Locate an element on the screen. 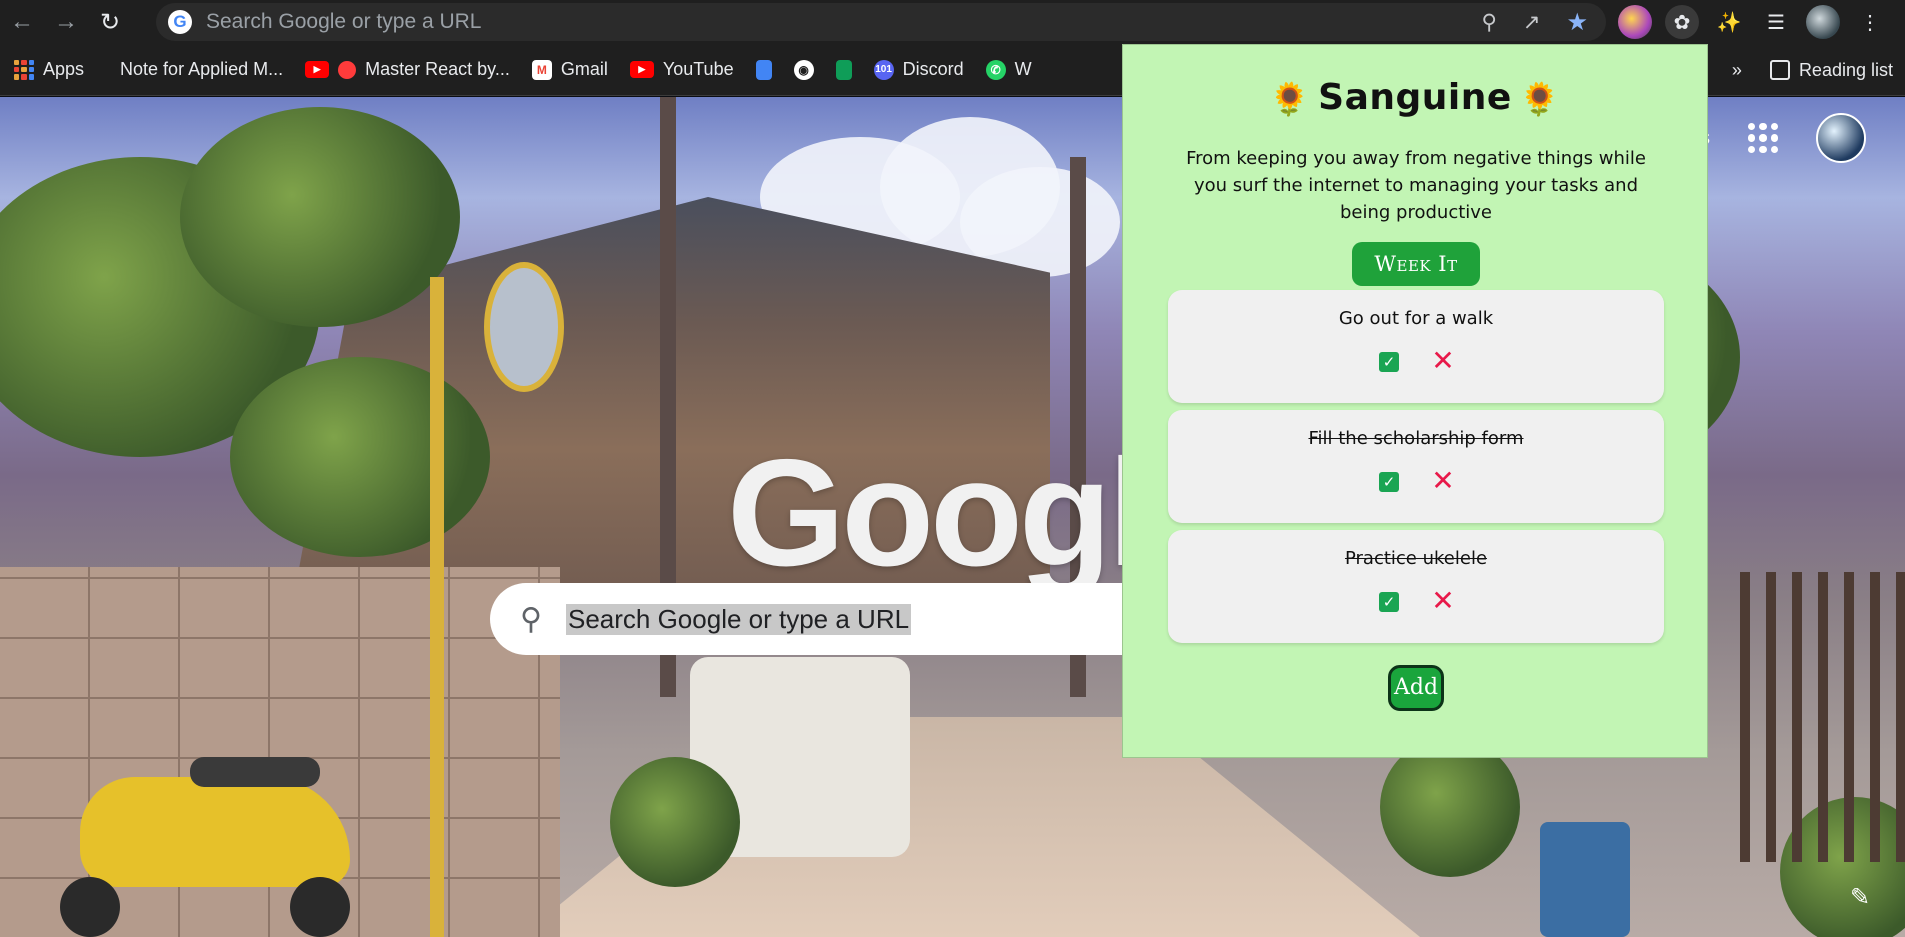 This screenshot has height=937, width=1905. bookmark-discord: 101 Discord is located at coordinates (918, 69).